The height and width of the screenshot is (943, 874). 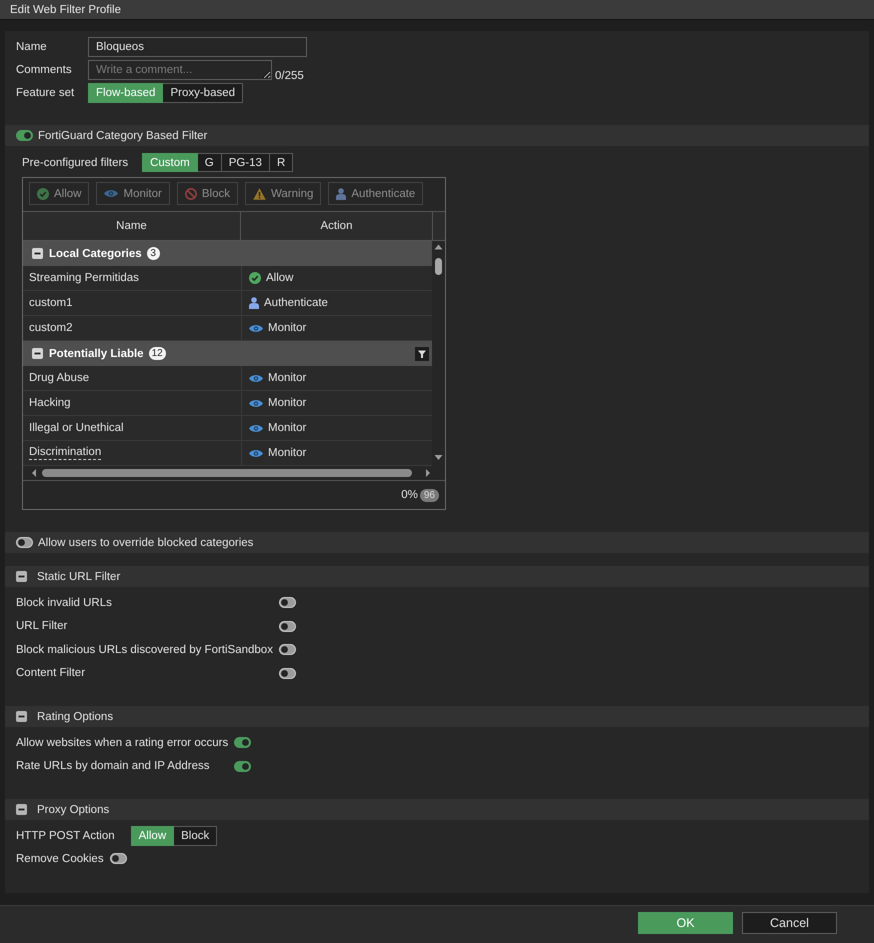 I want to click on category-name: Drug Abuse, so click(x=59, y=378).